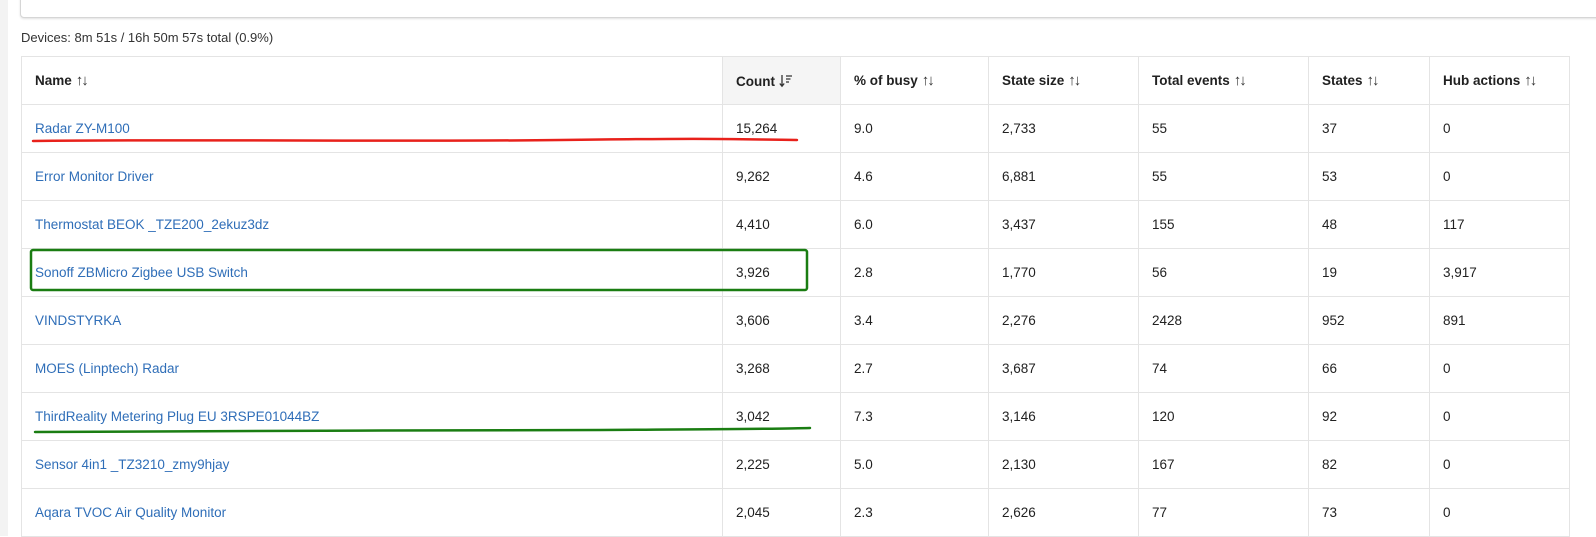 This screenshot has height=537, width=1596. Describe the element at coordinates (372, 320) in the screenshot. I see `device-name-link: VINDSTYRKA` at that location.